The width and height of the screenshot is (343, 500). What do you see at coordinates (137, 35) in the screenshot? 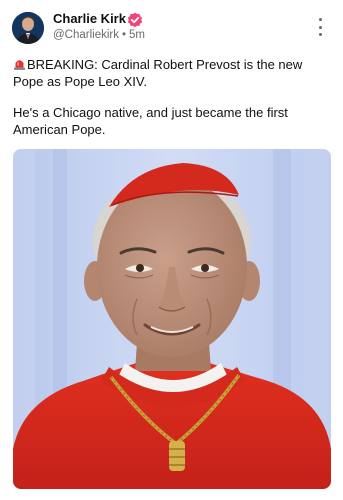
I see `post-timestamp: 5m` at bounding box center [137, 35].